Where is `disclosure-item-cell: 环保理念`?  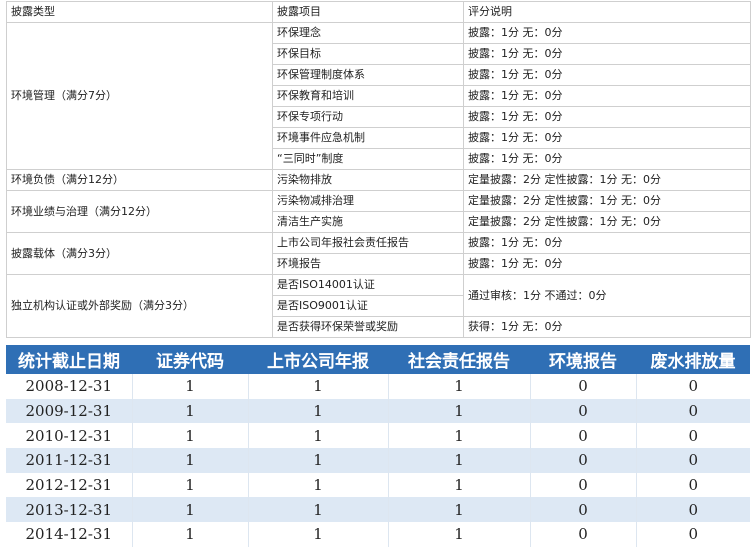 disclosure-item-cell: 环保理念 is located at coordinates (368, 33).